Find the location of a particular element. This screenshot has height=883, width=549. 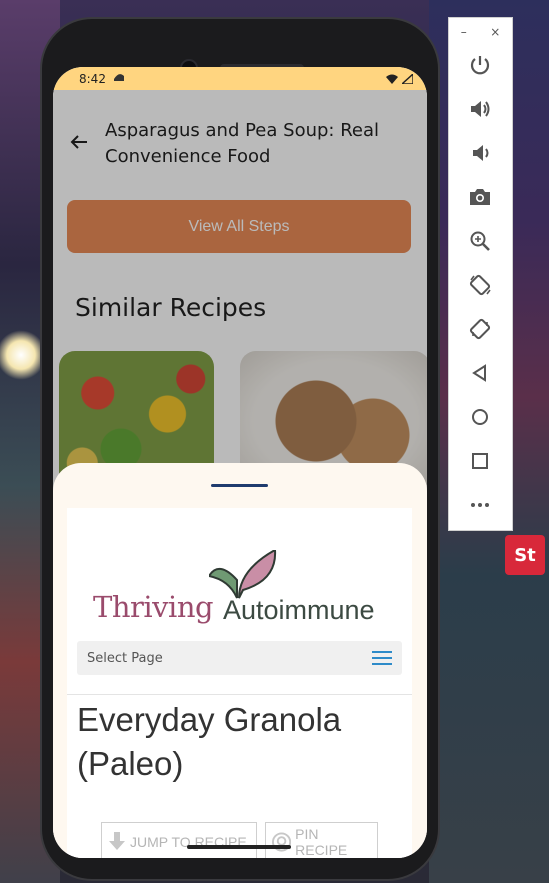

emulator-side-panel: – × is located at coordinates (480, 274).